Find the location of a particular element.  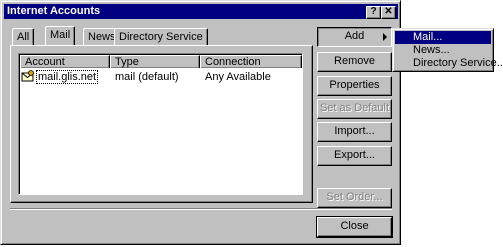

account-name: mail.glis.net is located at coordinates (67, 77).